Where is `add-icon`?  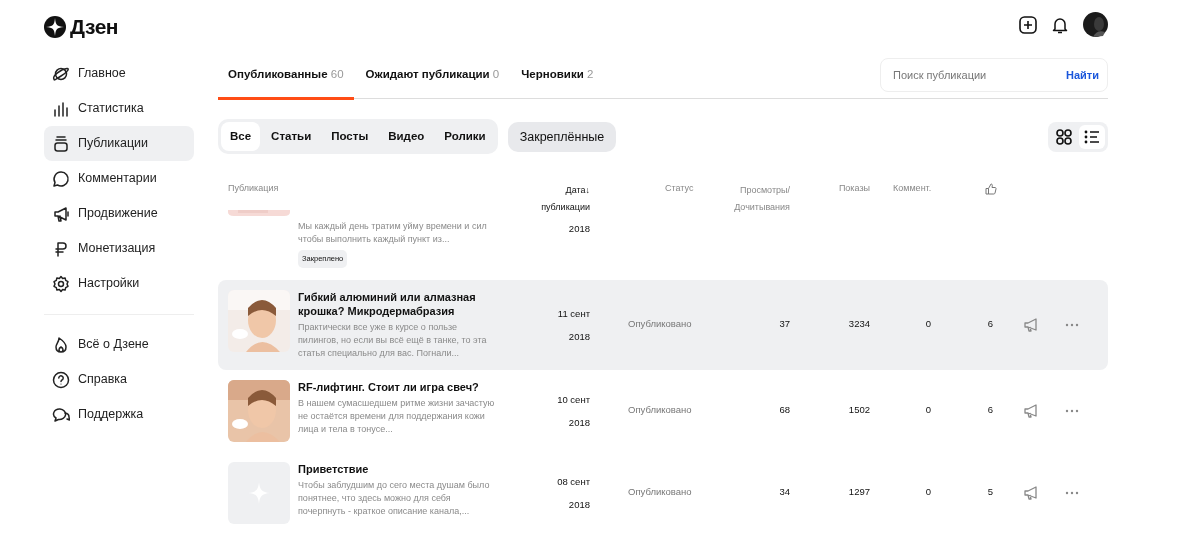 add-icon is located at coordinates (1028, 24).